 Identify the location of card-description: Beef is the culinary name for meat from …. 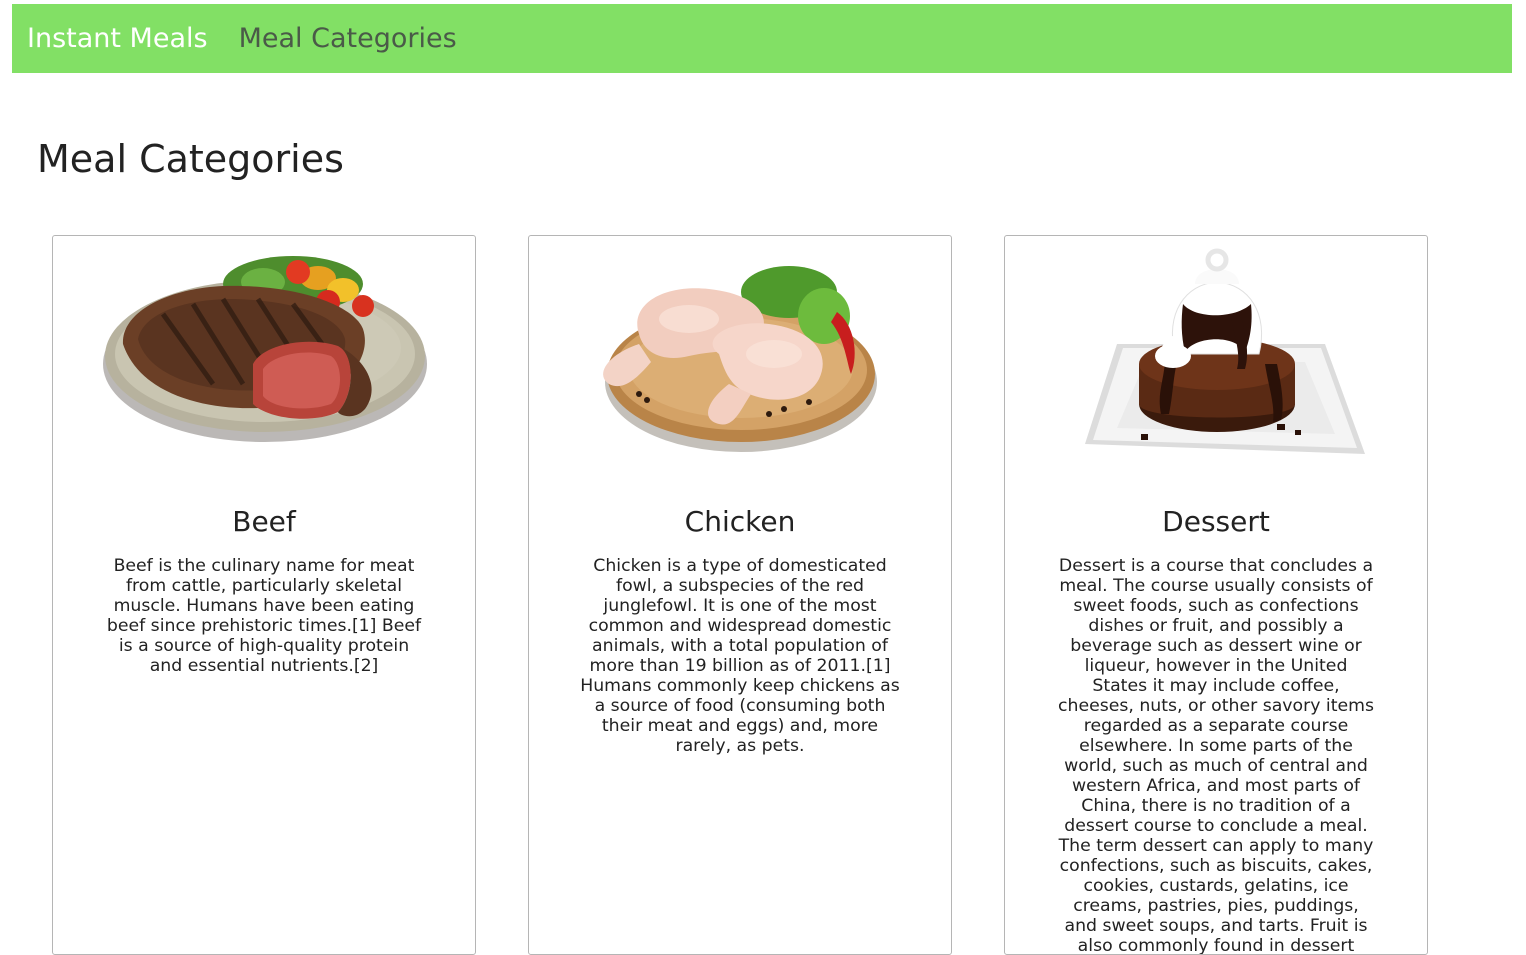
(264, 616).